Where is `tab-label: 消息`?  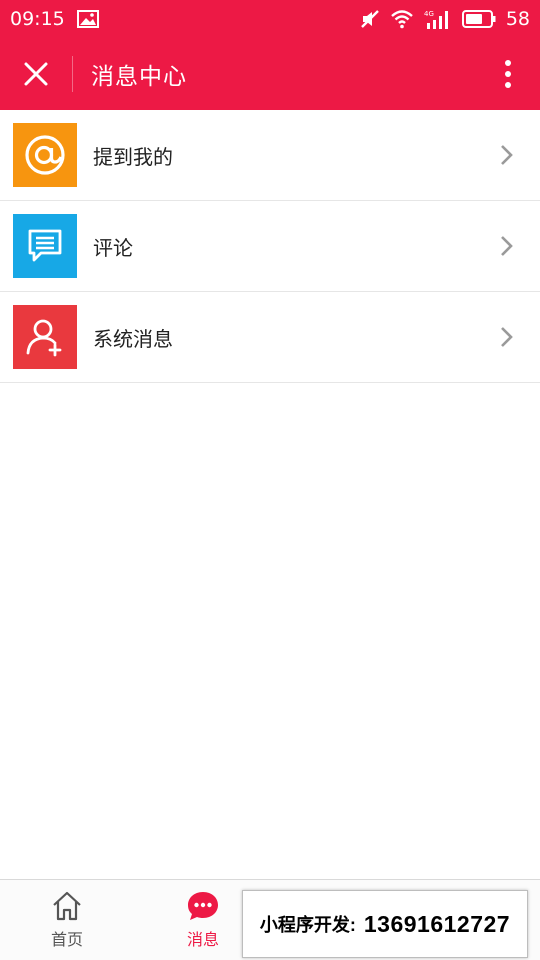
tab-label: 消息 is located at coordinates (202, 939).